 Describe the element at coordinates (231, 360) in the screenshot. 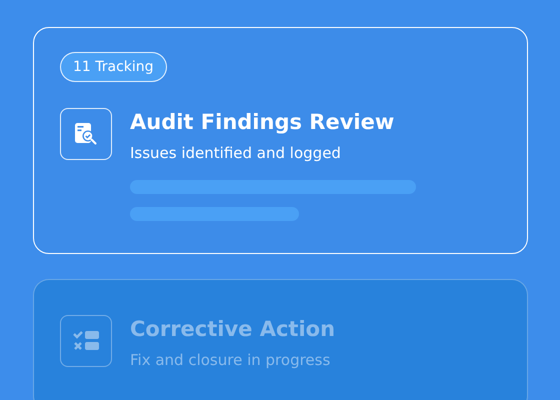

I see `card-subtitle: Fix and closure in progress` at that location.